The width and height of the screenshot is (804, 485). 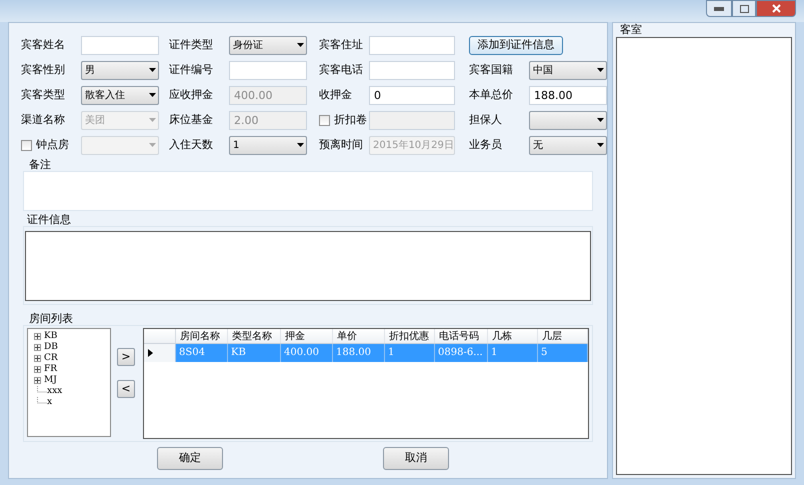 I want to click on field-label: 业务员, so click(x=485, y=144).